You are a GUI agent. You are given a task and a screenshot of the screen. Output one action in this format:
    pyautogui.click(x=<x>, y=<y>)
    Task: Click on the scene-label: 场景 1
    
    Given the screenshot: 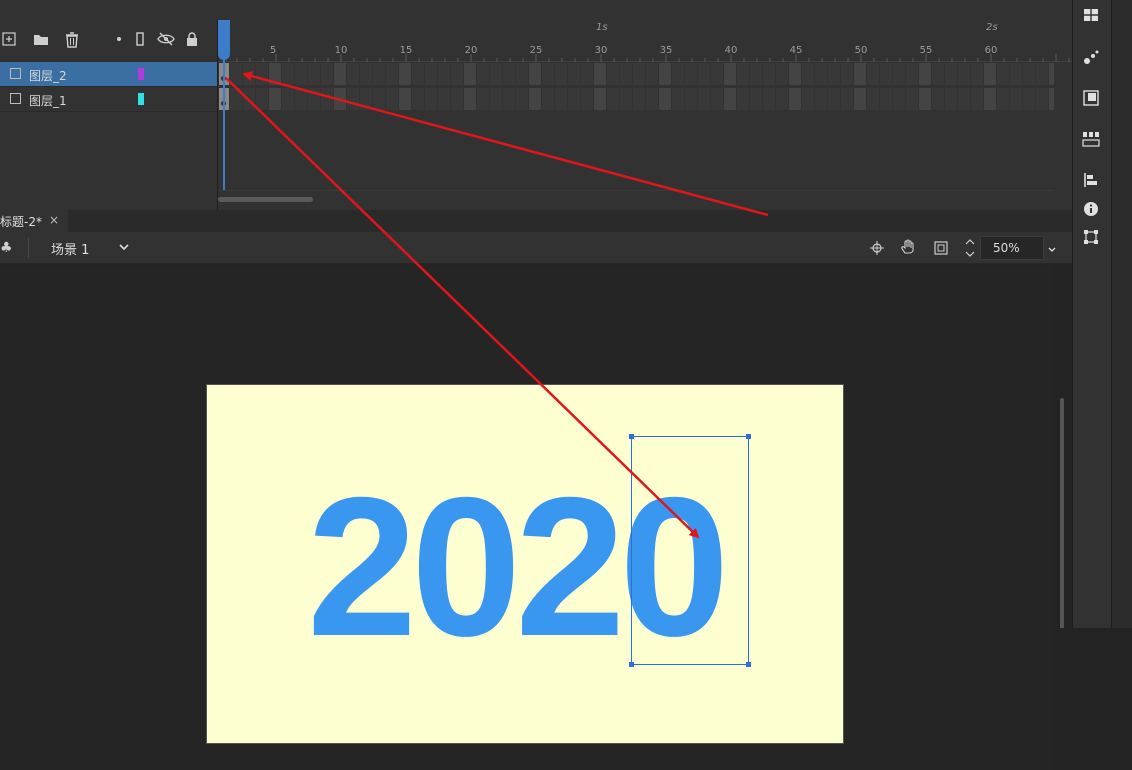 What is the action you would take?
    pyautogui.click(x=70, y=248)
    